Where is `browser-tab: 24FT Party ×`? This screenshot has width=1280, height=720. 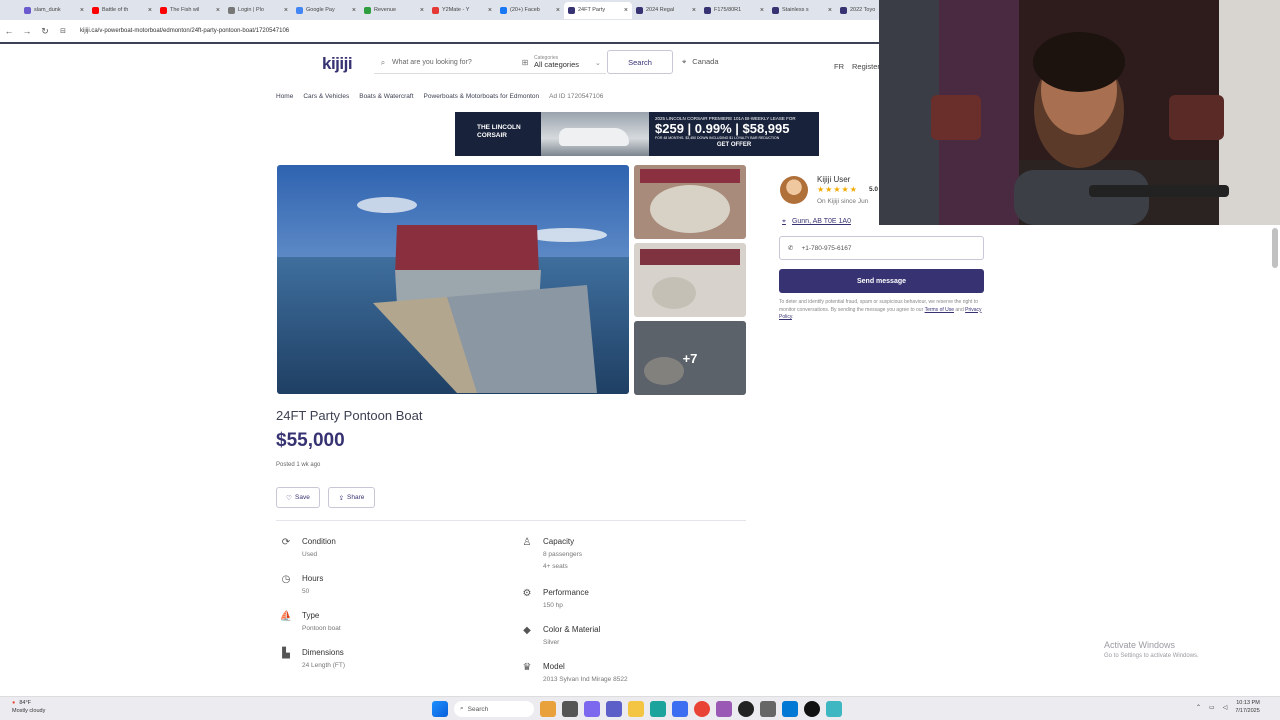
browser-tab: 24FT Party × is located at coordinates (598, 10).